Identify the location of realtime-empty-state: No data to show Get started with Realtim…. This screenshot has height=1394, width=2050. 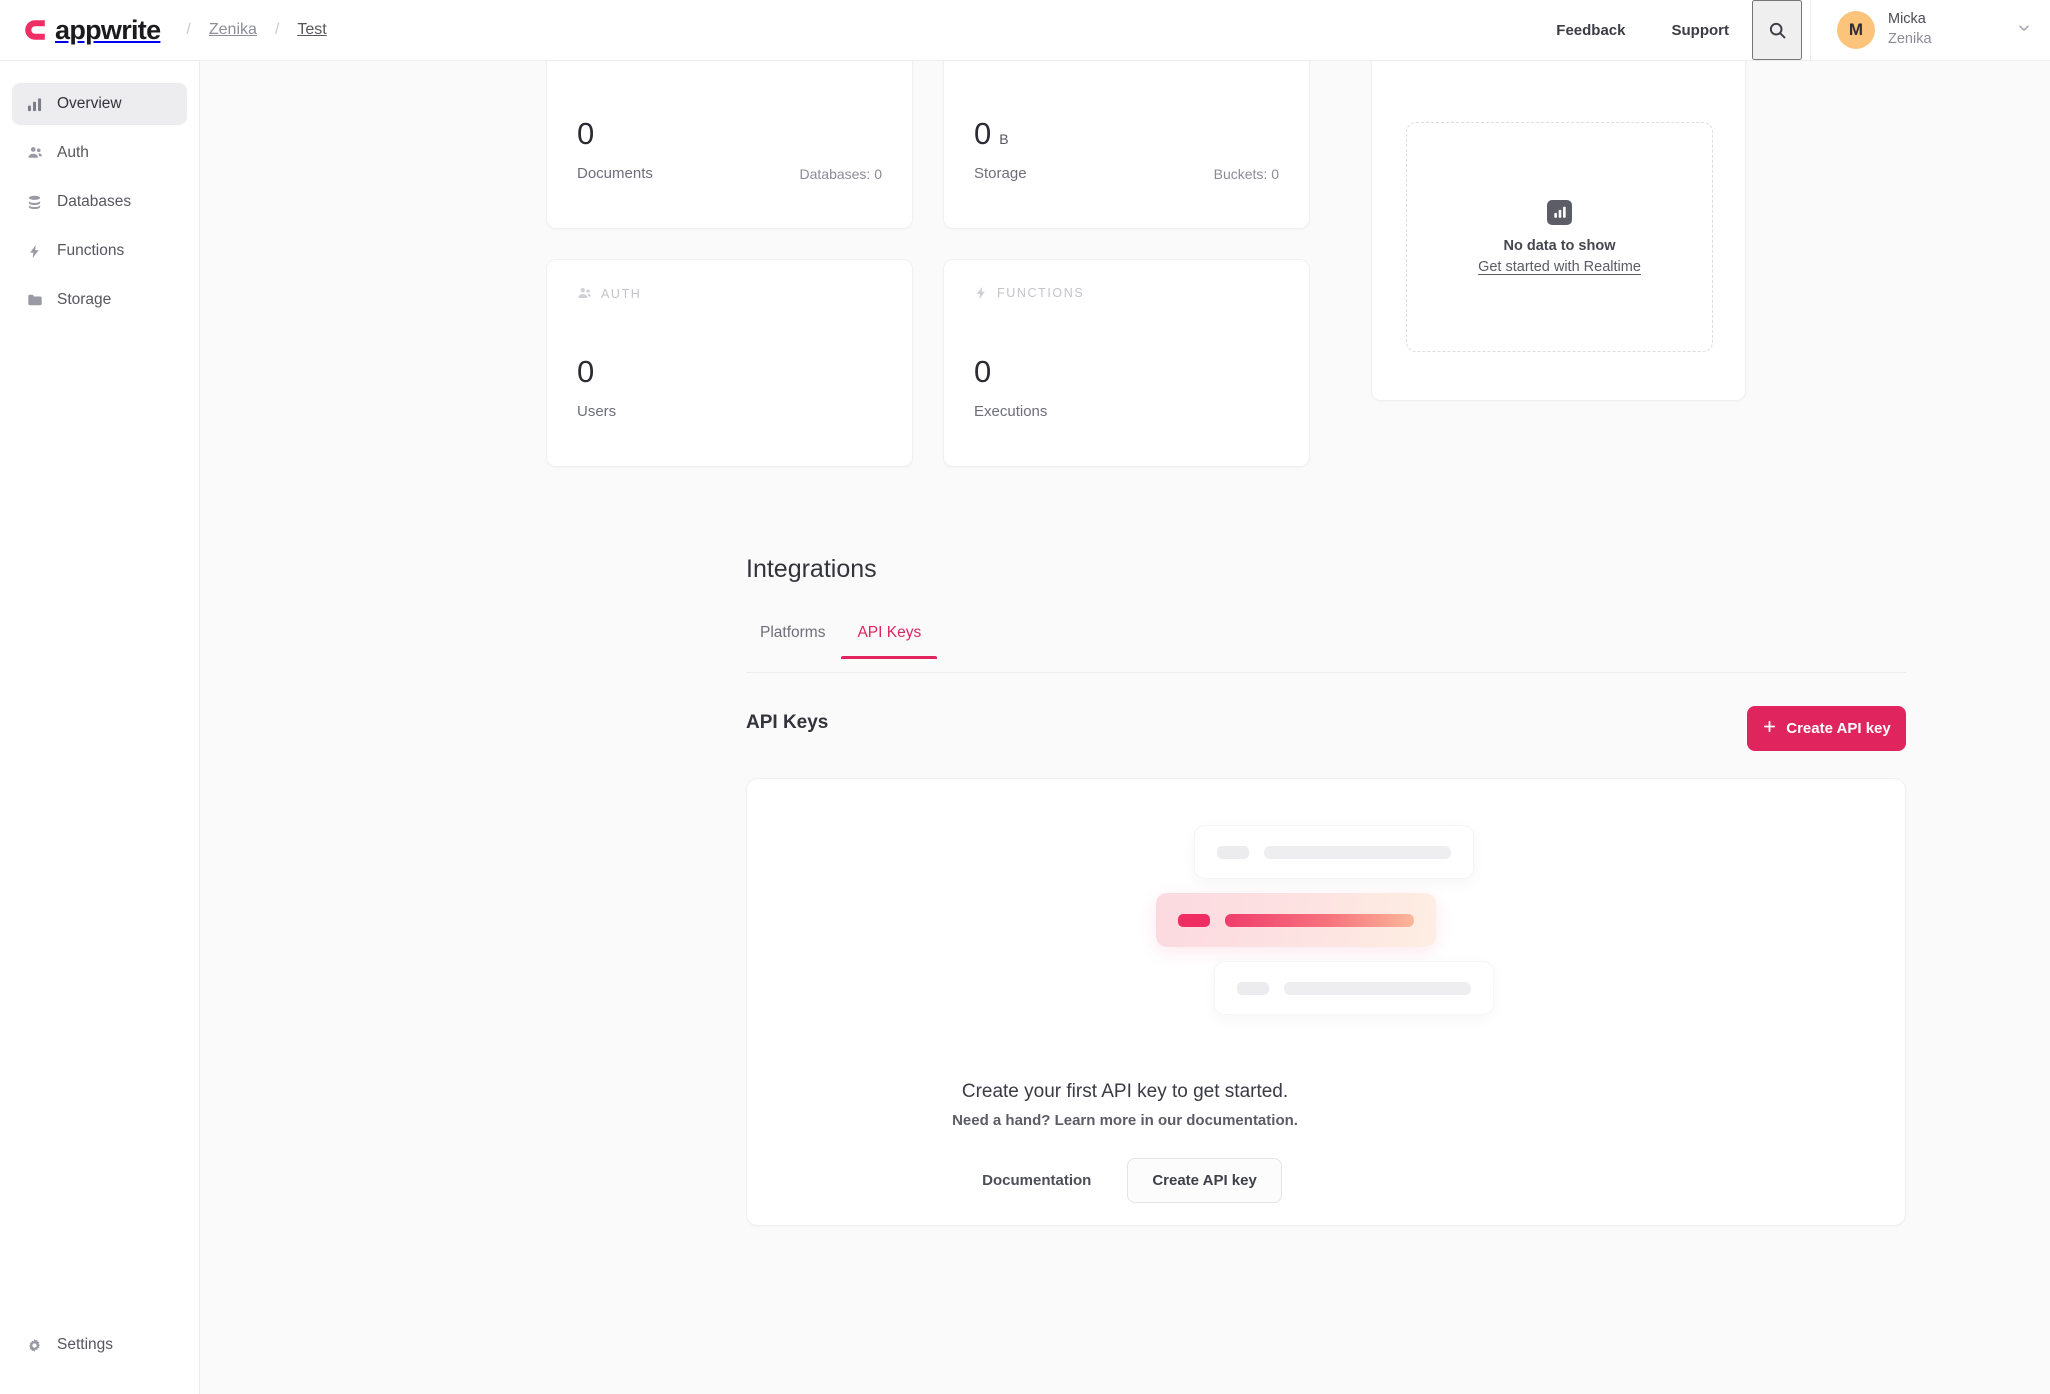
(1559, 237).